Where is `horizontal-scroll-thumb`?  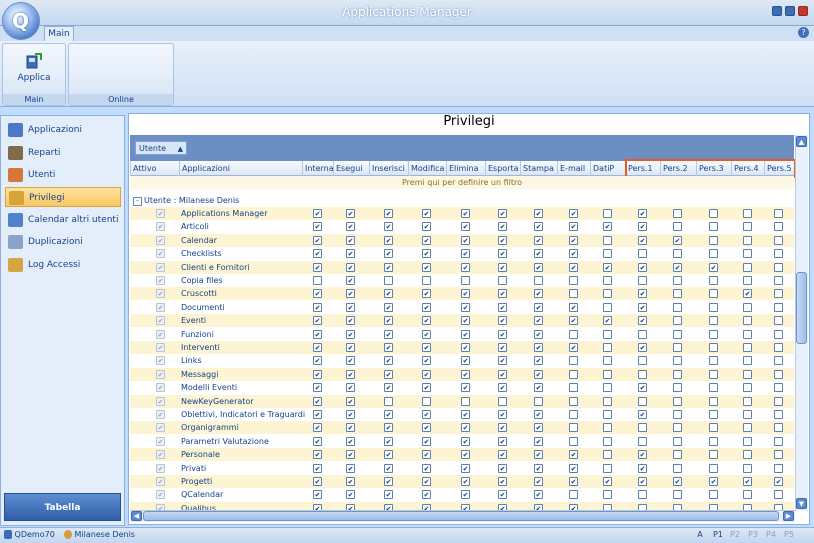
horizontal-scroll-thumb is located at coordinates (461, 516).